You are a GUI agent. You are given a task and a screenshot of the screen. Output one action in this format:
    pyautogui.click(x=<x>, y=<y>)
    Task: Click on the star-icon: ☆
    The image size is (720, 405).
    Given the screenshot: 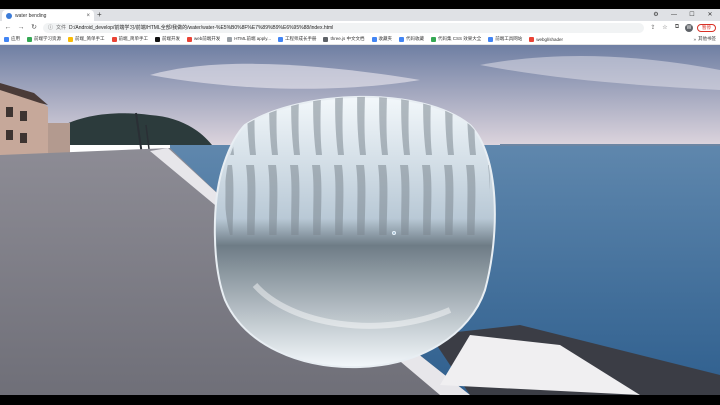 What is the action you would take?
    pyautogui.click(x=665, y=27)
    